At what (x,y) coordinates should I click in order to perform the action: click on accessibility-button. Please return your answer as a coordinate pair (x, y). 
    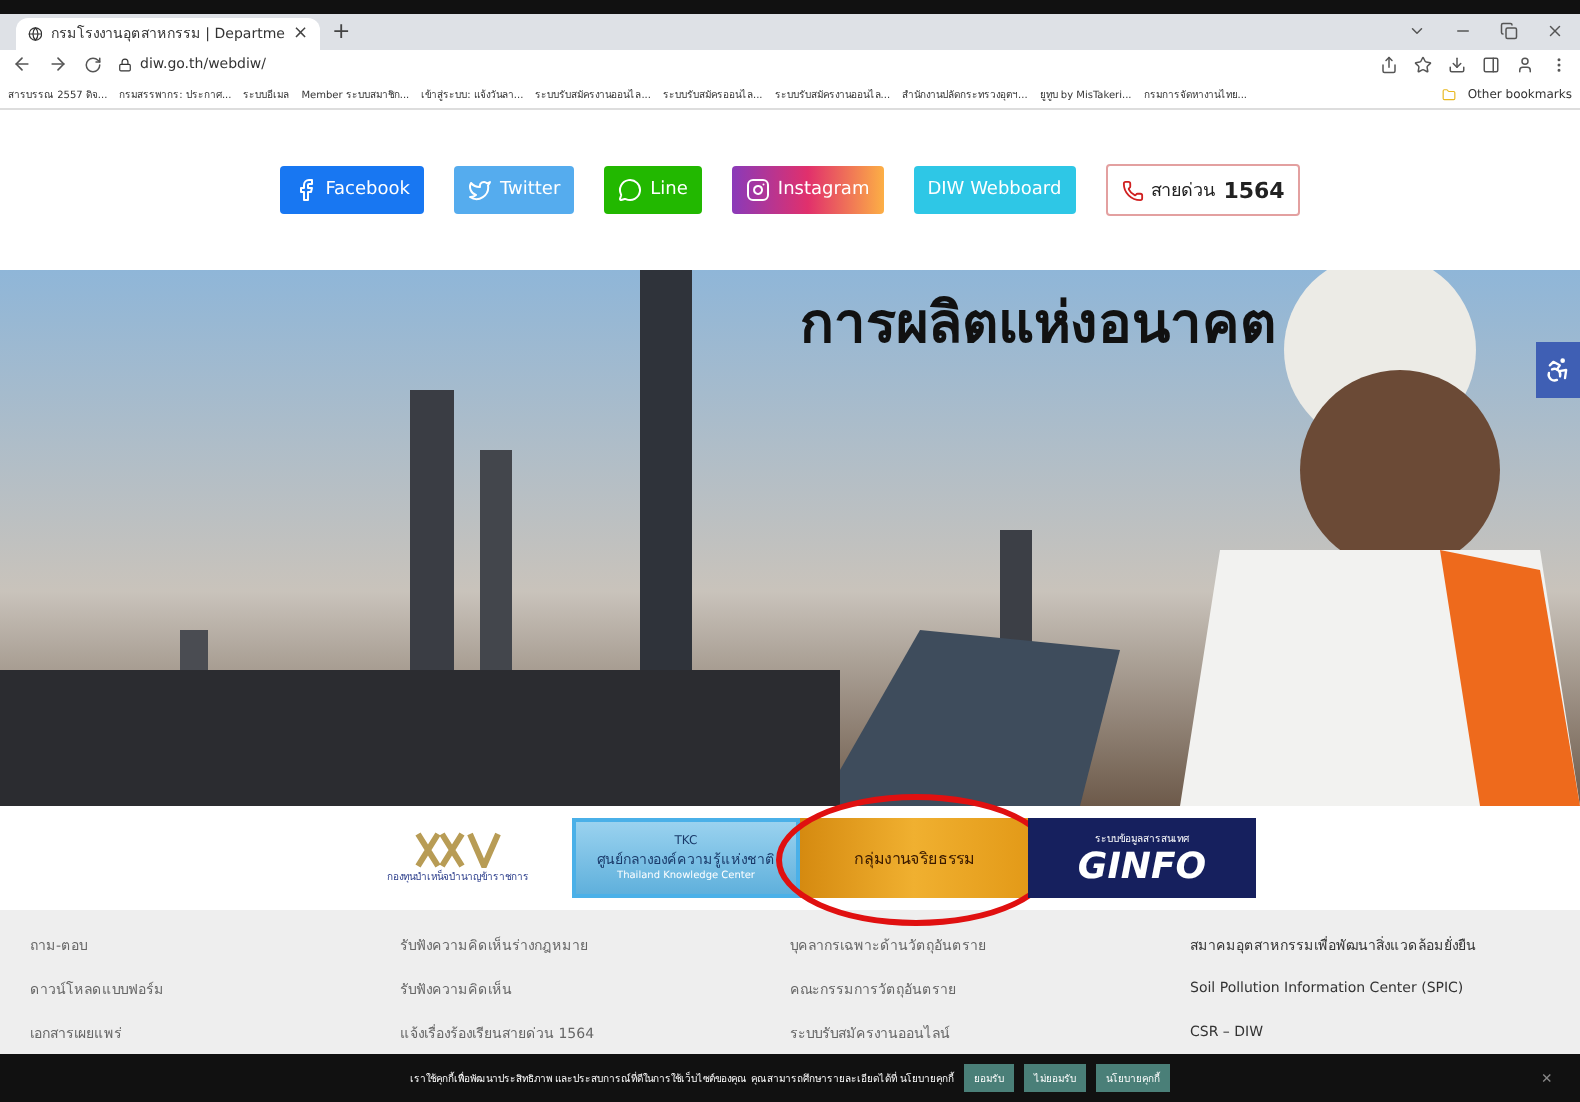
    Looking at the image, I should click on (1558, 370).